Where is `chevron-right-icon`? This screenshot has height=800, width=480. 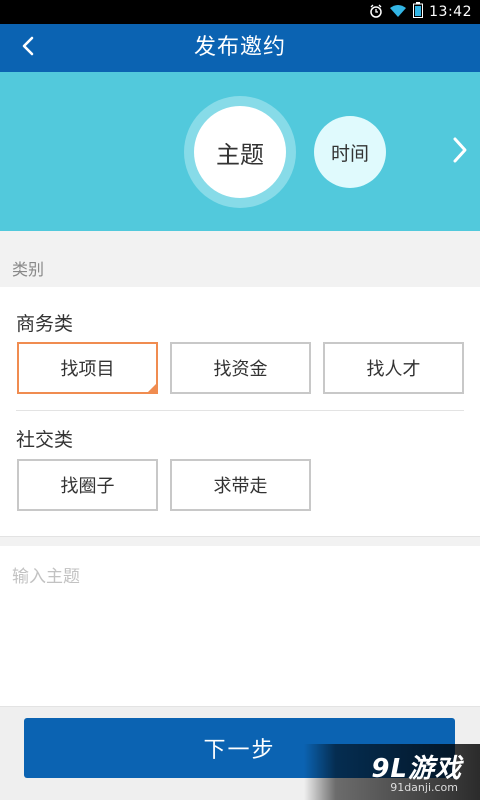
chevron-right-icon is located at coordinates (460, 152).